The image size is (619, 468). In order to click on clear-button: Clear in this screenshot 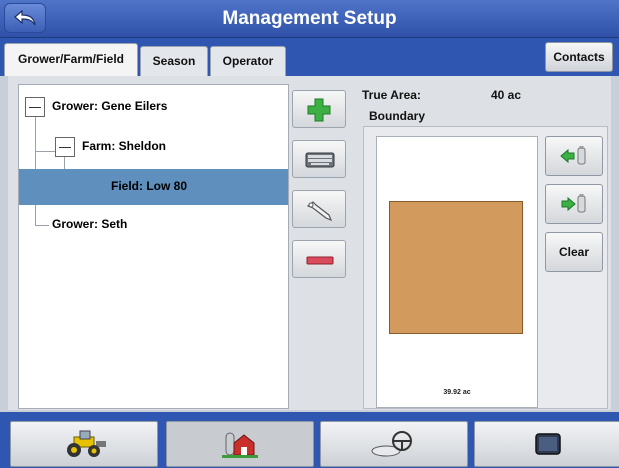, I will do `click(574, 252)`.